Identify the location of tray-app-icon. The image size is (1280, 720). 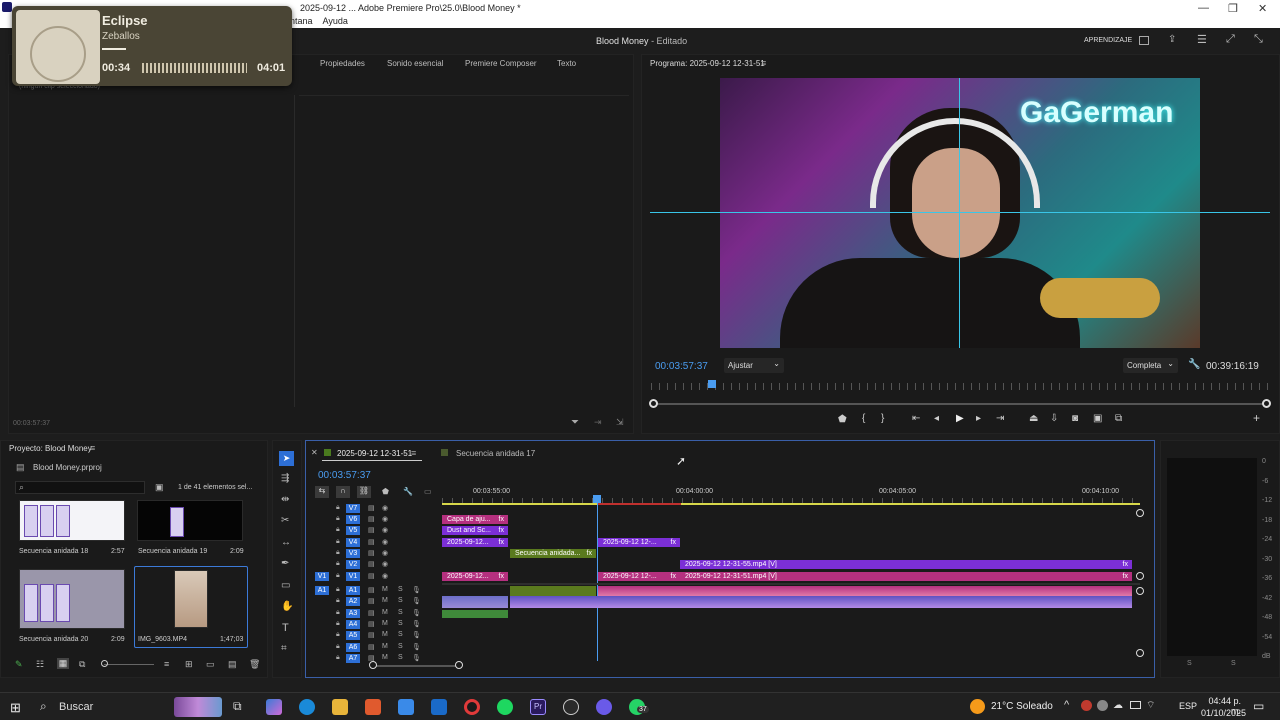
(1086, 705).